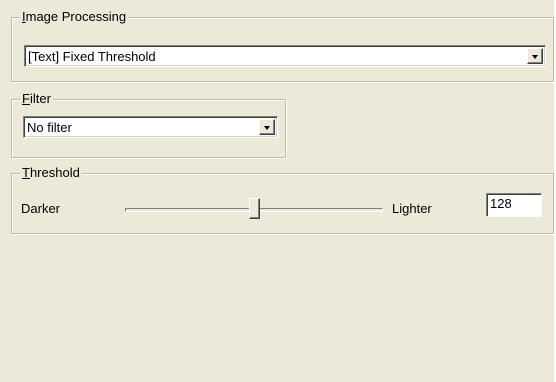 This screenshot has width=556, height=382. I want to click on filter-legend-mnemonic: F, so click(26, 98).